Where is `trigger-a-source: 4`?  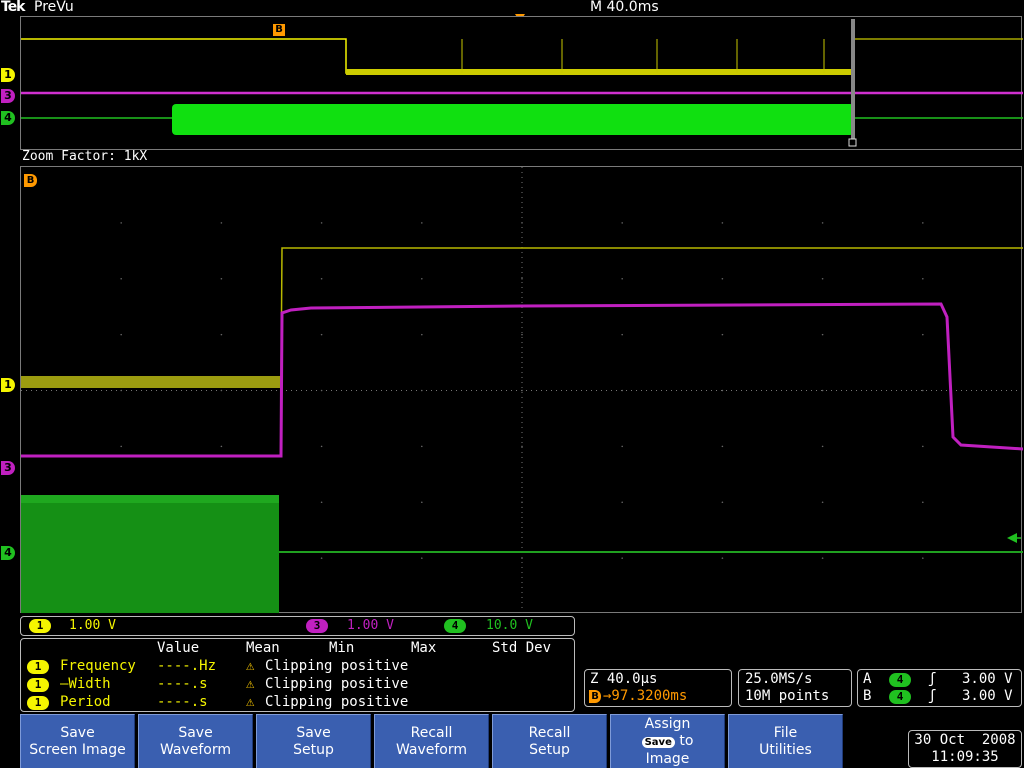
trigger-a-source: 4 is located at coordinates (900, 680).